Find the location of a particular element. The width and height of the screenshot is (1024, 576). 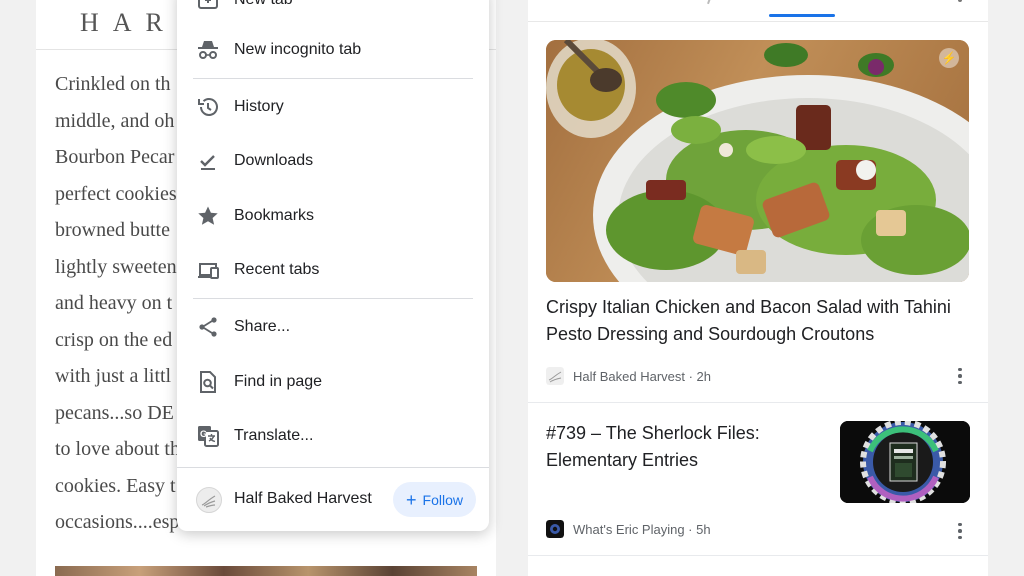

article-line: Bourbon Pecar is located at coordinates (115, 157).